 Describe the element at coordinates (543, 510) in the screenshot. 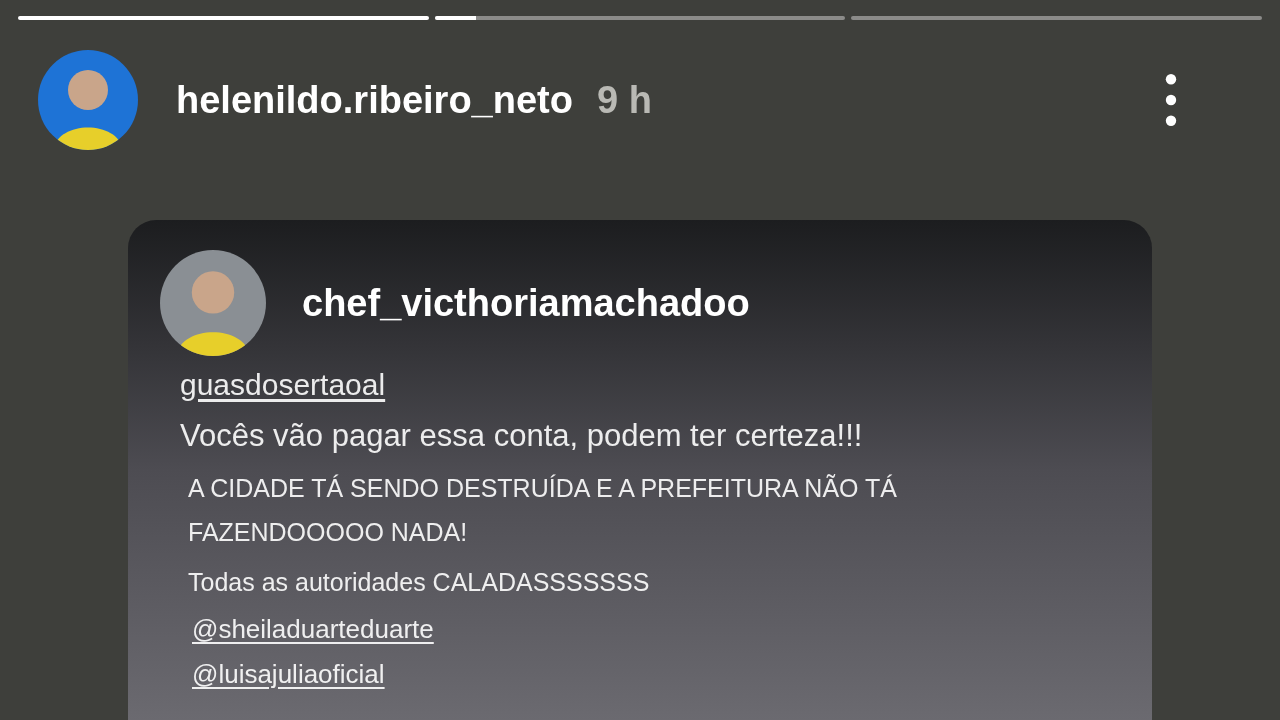

I see `story-text: A CIDADE TÁ SENDO DESTRUÍDA E A PREFEITURA NÃO TÁ FAZENDOOOOO NADA!` at that location.